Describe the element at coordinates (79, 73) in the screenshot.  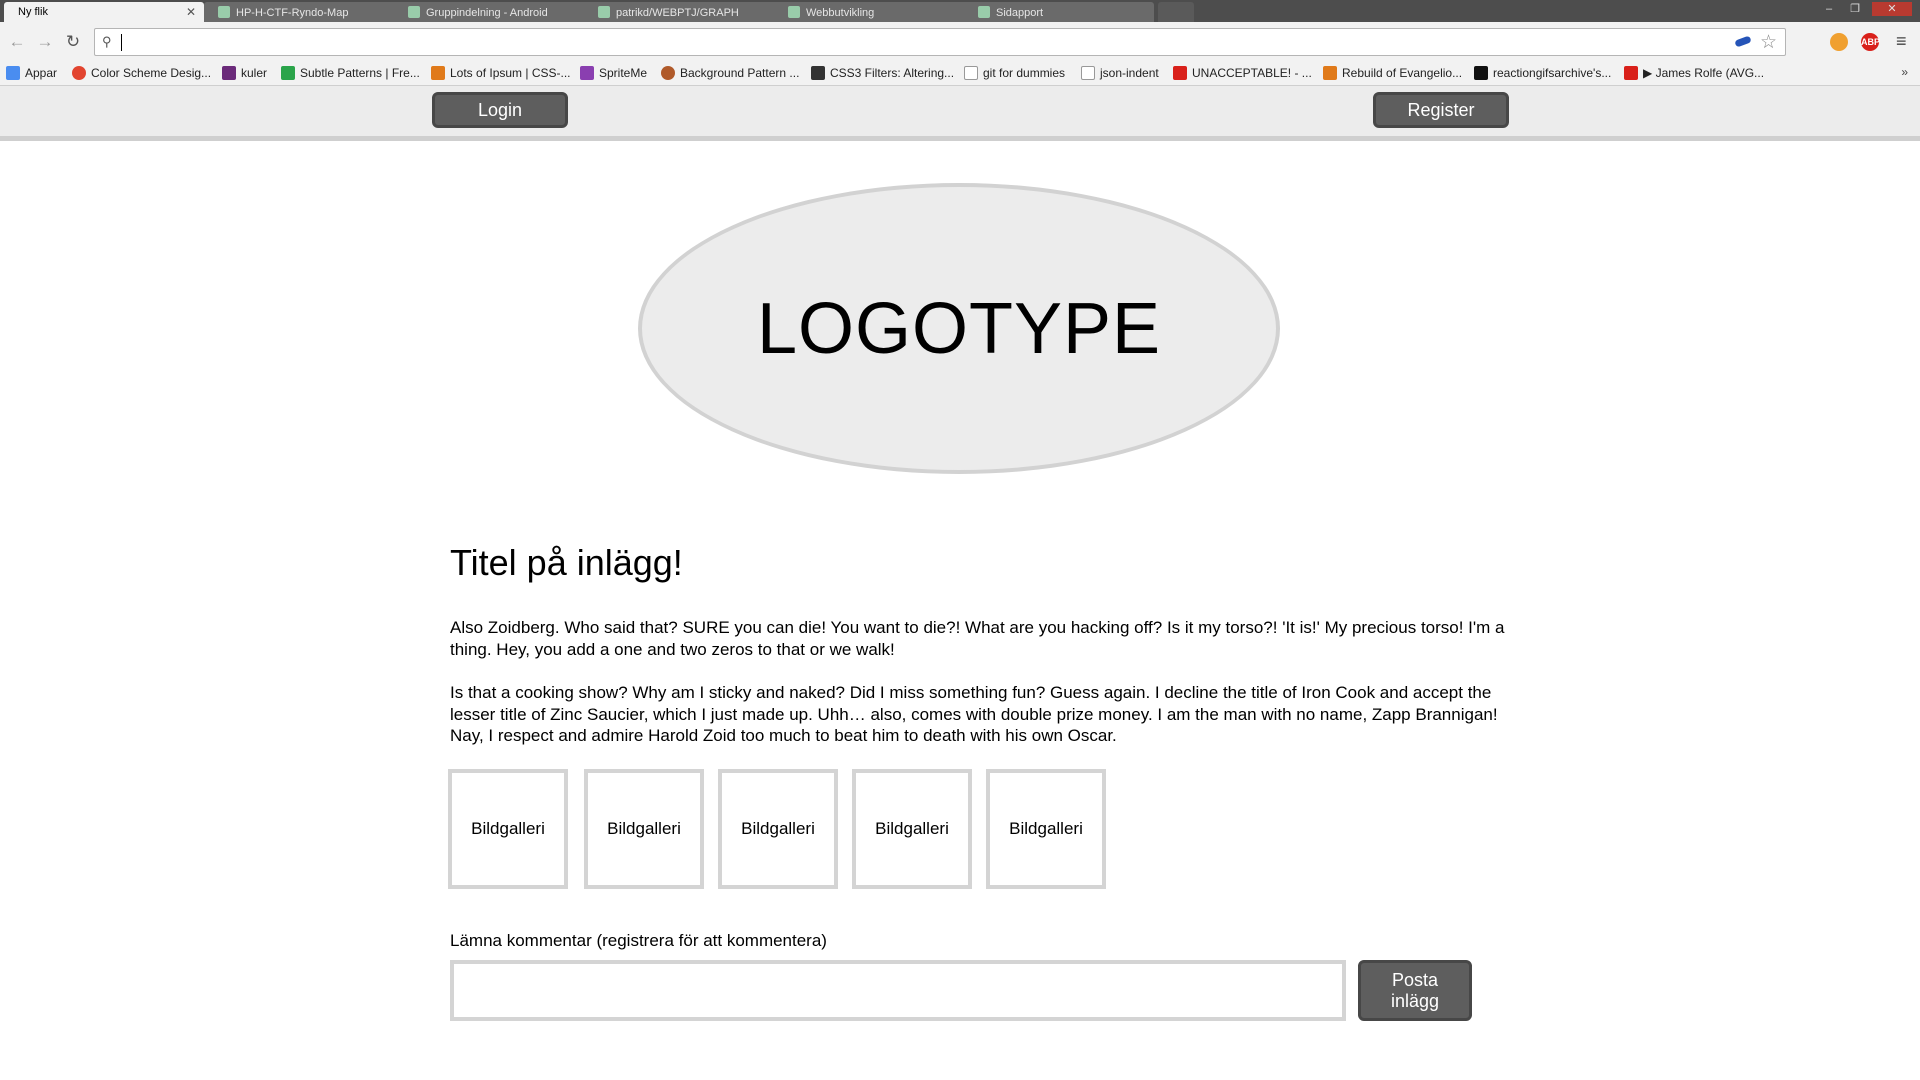
I see `color-wheel-icon` at that location.